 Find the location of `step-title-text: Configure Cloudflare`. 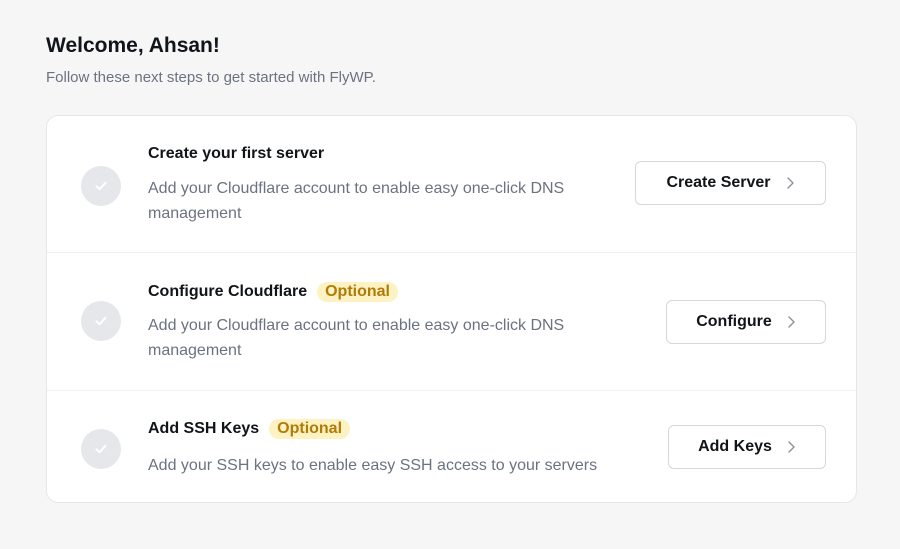

step-title-text: Configure Cloudflare is located at coordinates (228, 291).